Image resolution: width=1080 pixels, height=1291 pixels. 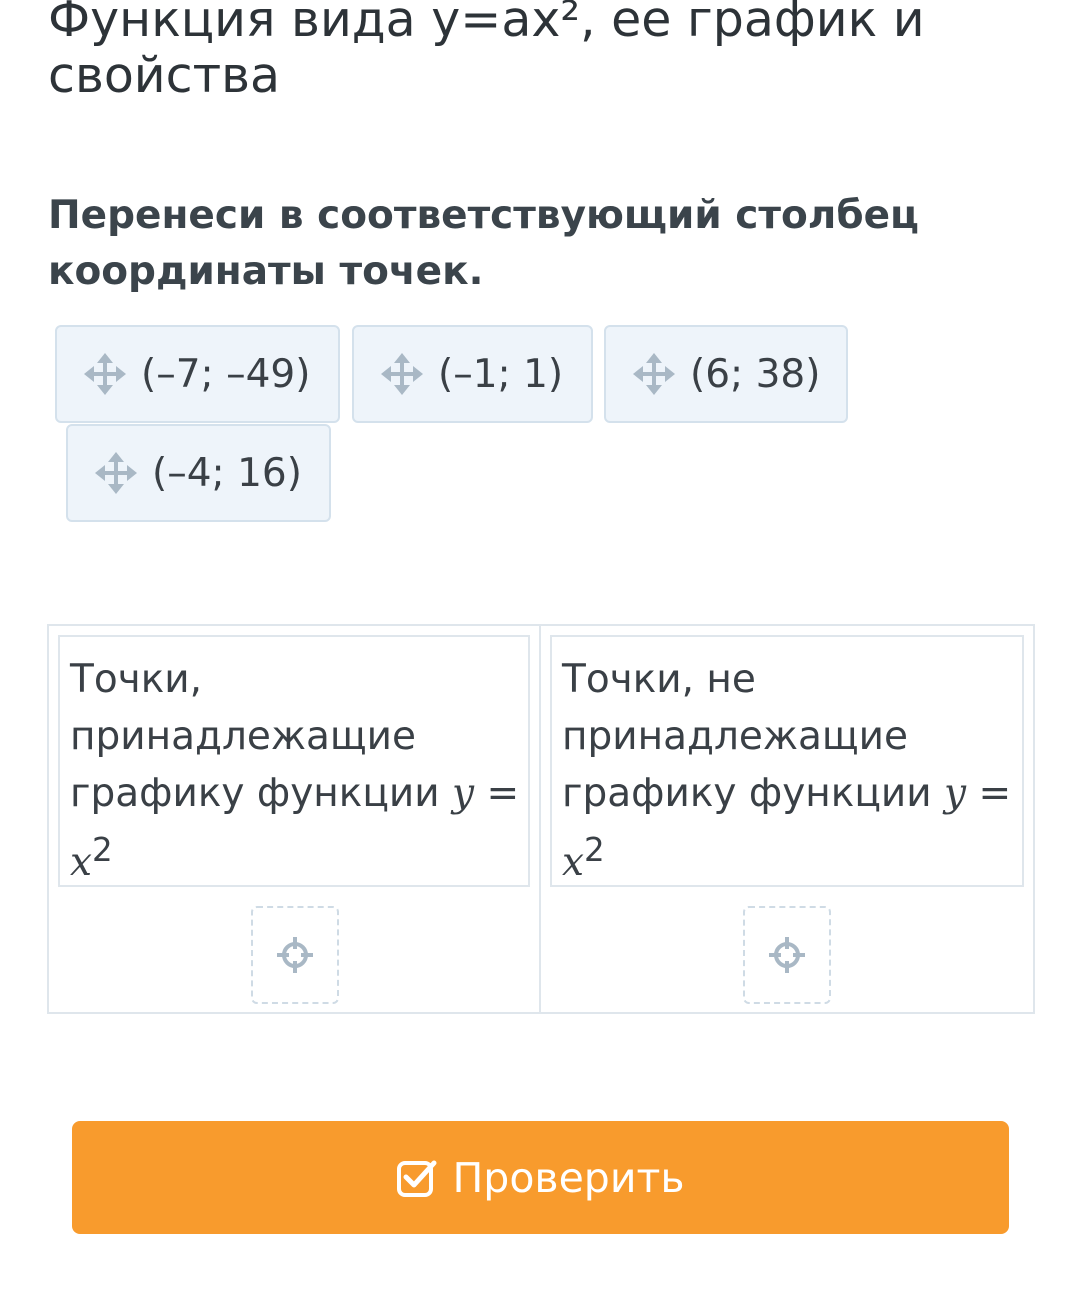 I want to click on checkbox-check-icon, so click(x=417, y=1178).